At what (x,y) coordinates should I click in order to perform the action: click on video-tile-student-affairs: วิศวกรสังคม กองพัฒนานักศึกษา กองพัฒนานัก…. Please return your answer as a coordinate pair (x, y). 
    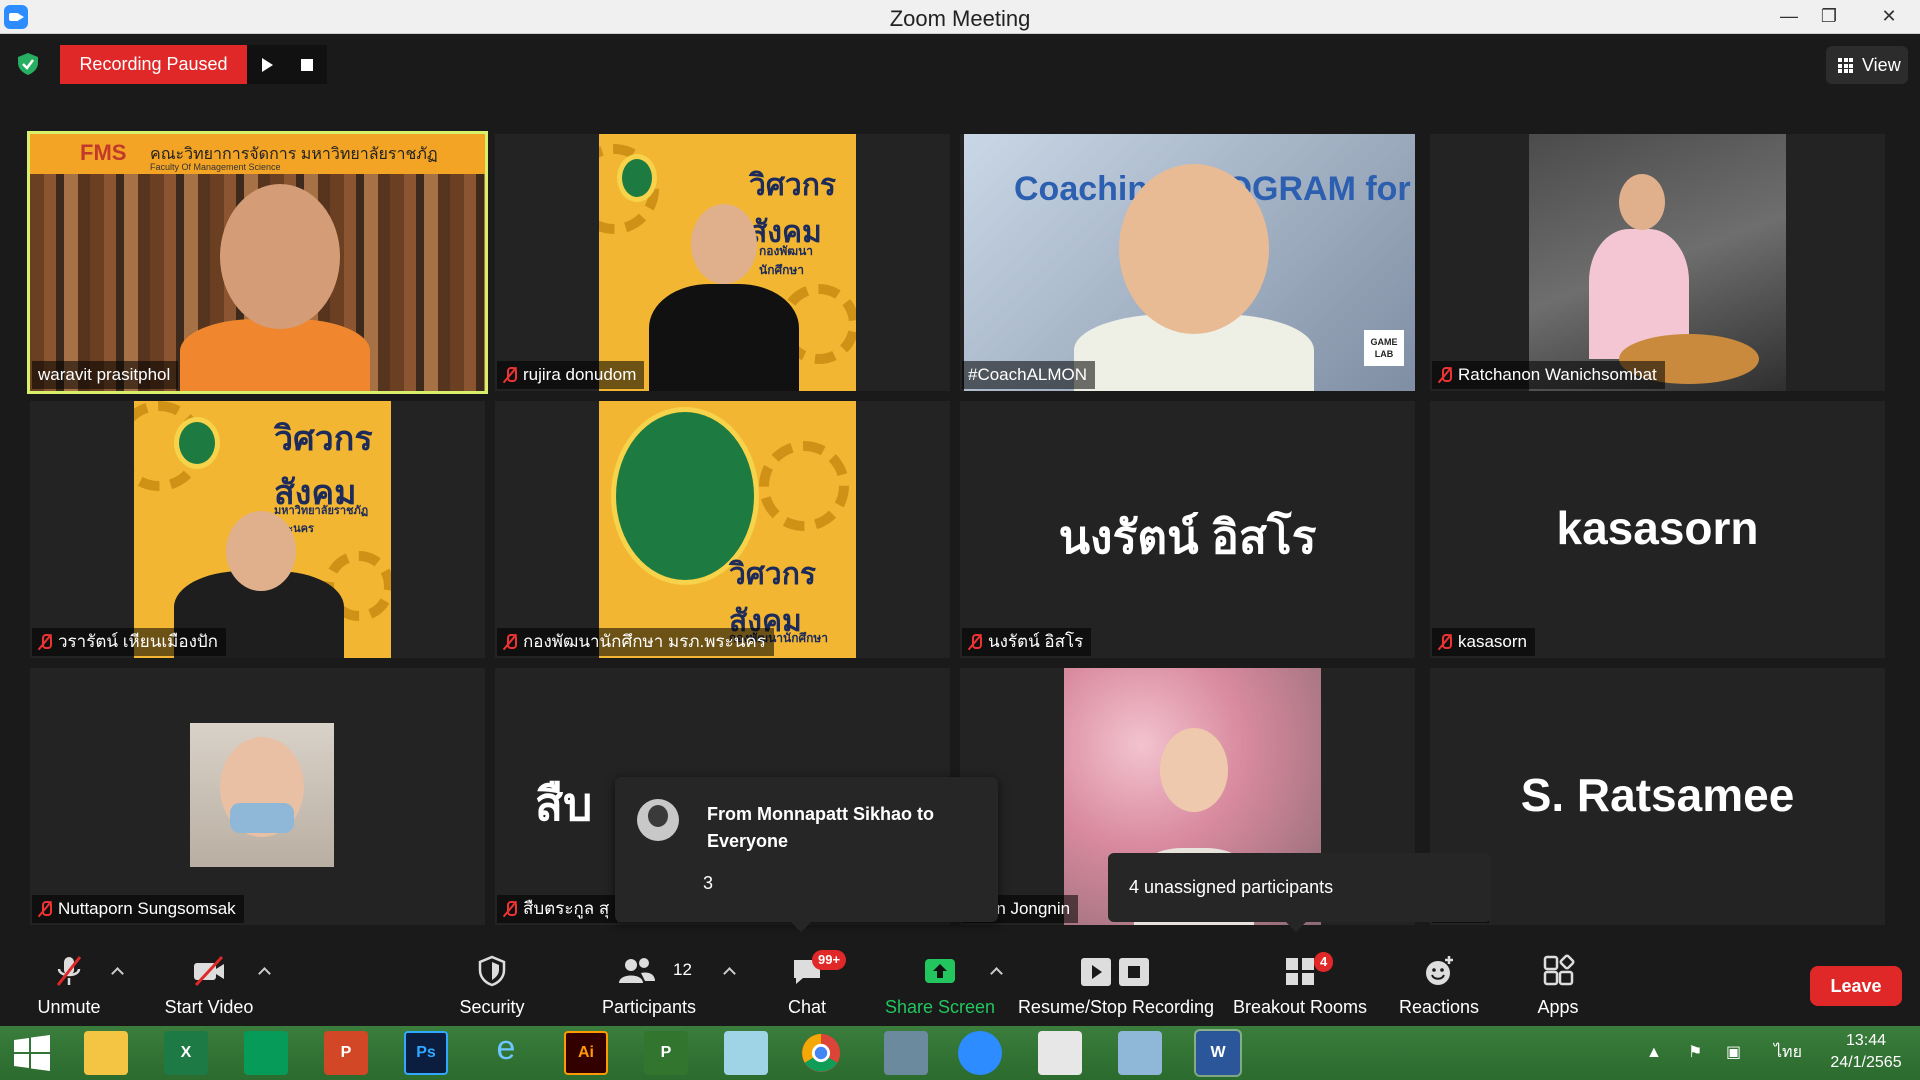
    Looking at the image, I should click on (722, 529).